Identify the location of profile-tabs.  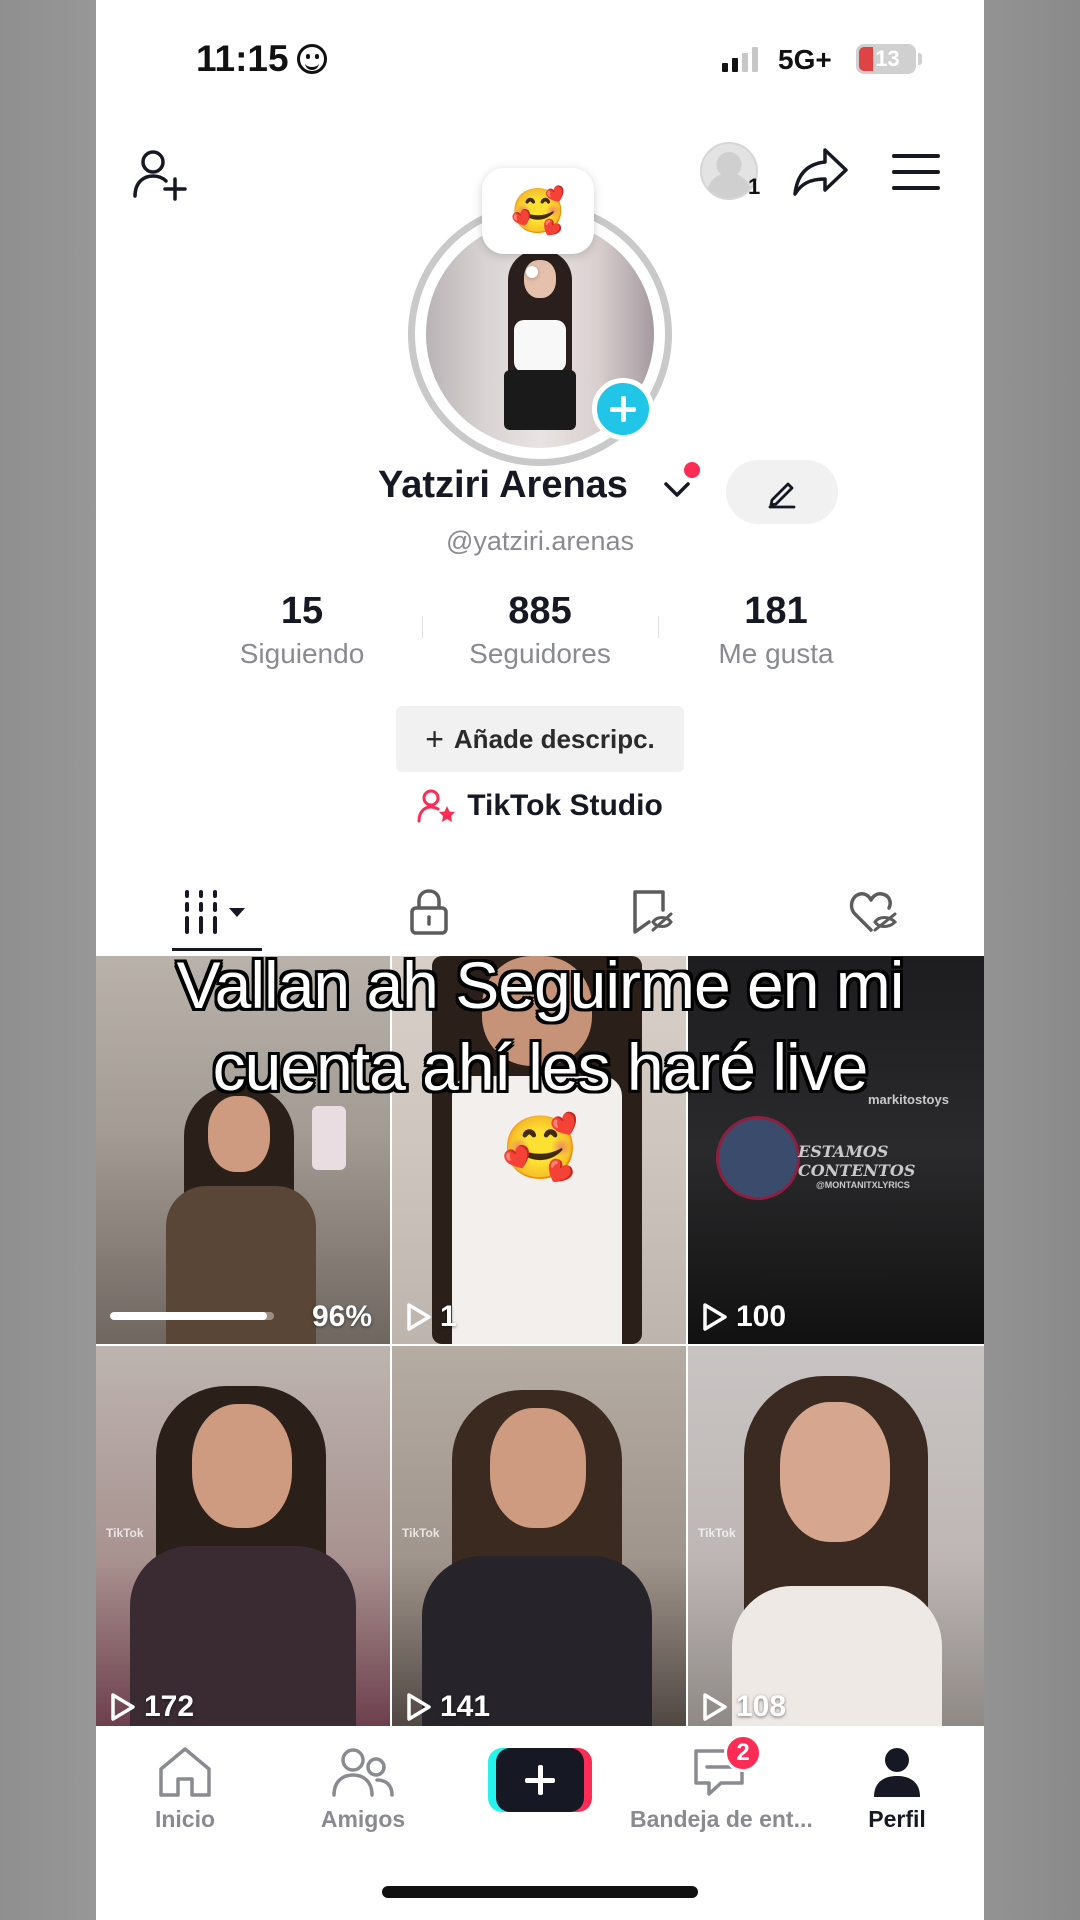
(540, 912).